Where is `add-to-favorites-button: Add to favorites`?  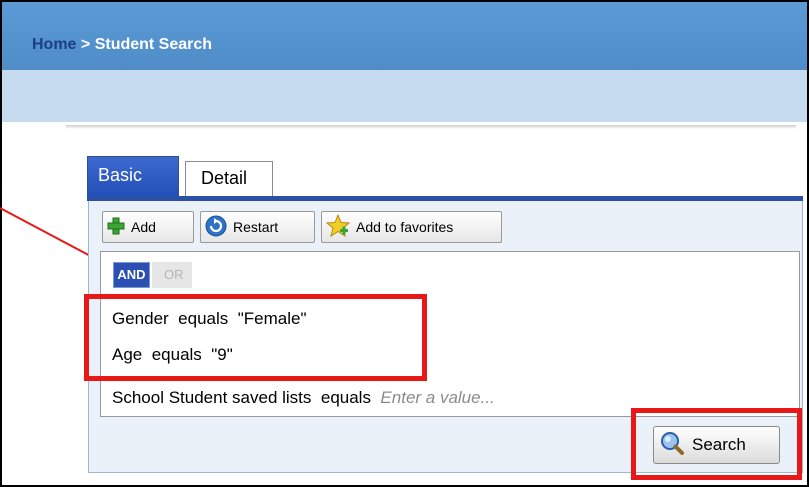 add-to-favorites-button: Add to favorites is located at coordinates (411, 227).